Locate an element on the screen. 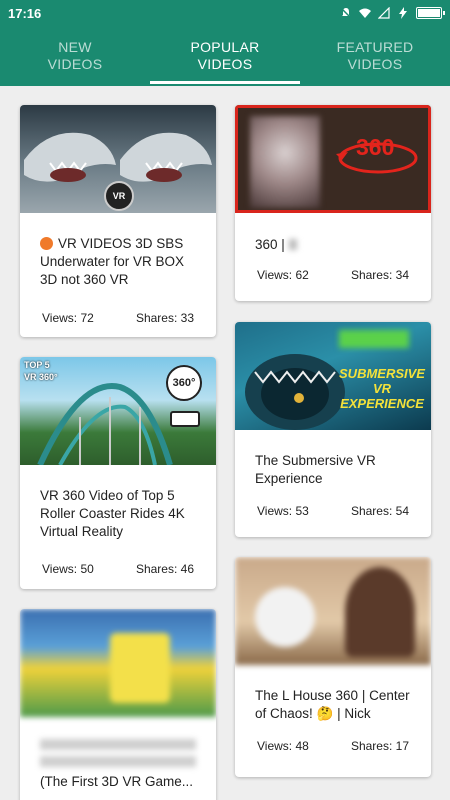 This screenshot has width=450, height=800. orange-circle-icon is located at coordinates (46, 243).